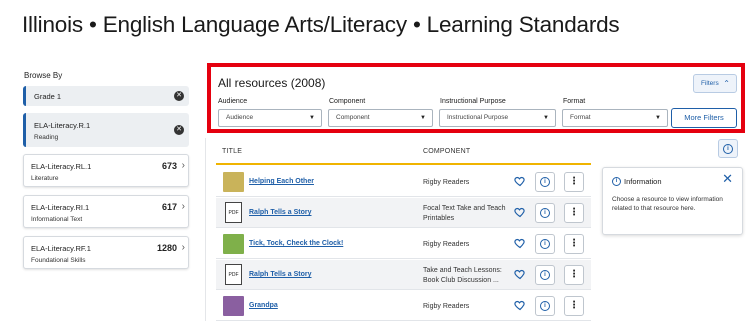  Describe the element at coordinates (726, 83) in the screenshot. I see `chevron-up-icon: ⌃` at that location.